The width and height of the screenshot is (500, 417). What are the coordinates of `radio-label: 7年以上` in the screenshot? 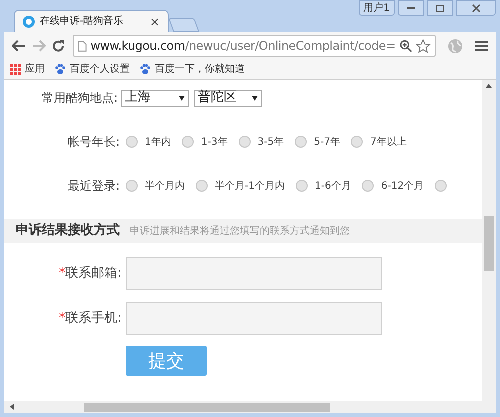 It's located at (388, 143).